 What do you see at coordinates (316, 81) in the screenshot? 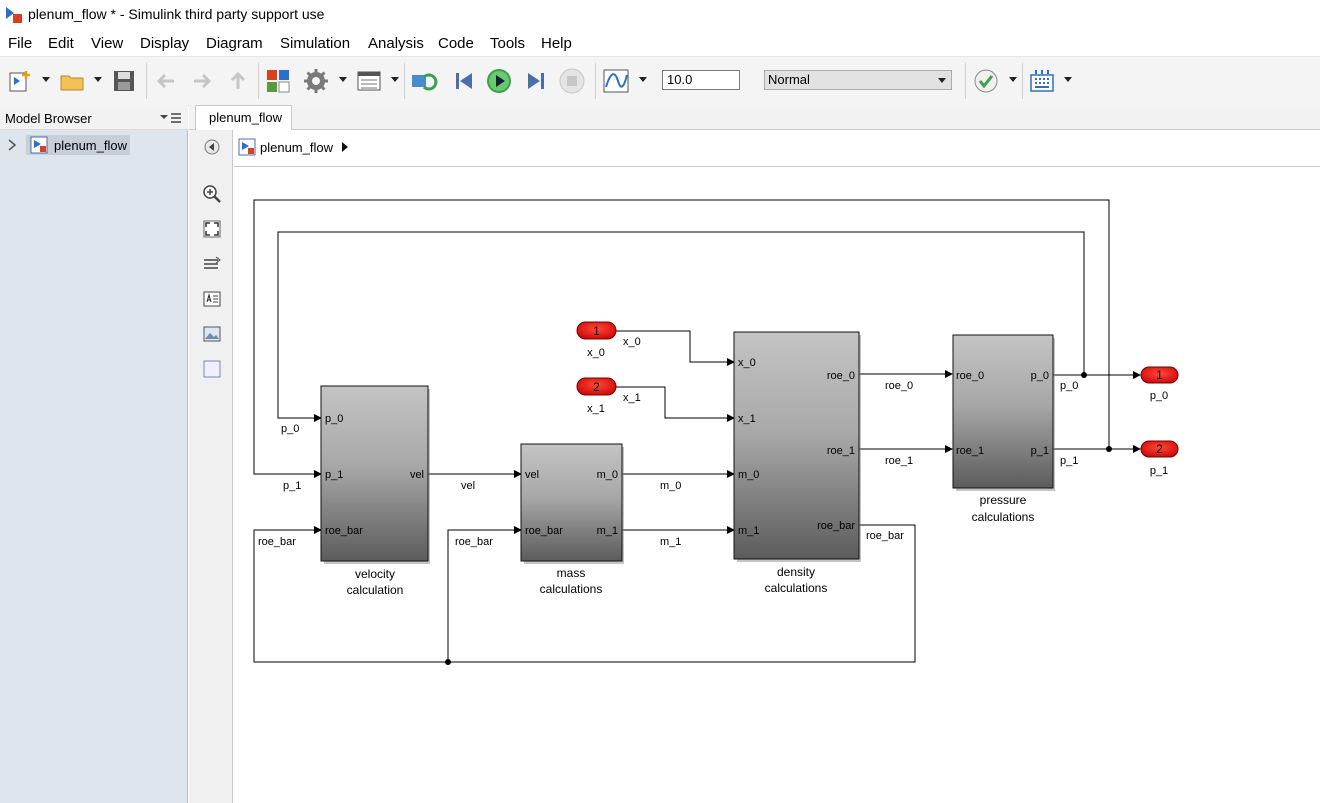
I see `settings-gear-icon` at bounding box center [316, 81].